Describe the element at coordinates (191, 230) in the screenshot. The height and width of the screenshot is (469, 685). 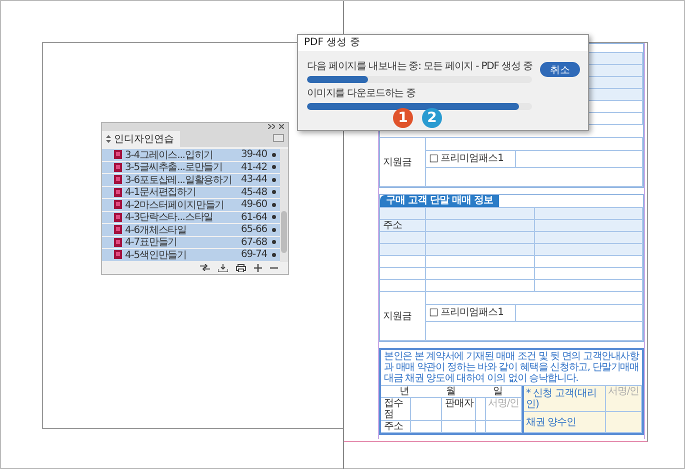
I see `document-row: 4-6개체스타일 65-66` at that location.